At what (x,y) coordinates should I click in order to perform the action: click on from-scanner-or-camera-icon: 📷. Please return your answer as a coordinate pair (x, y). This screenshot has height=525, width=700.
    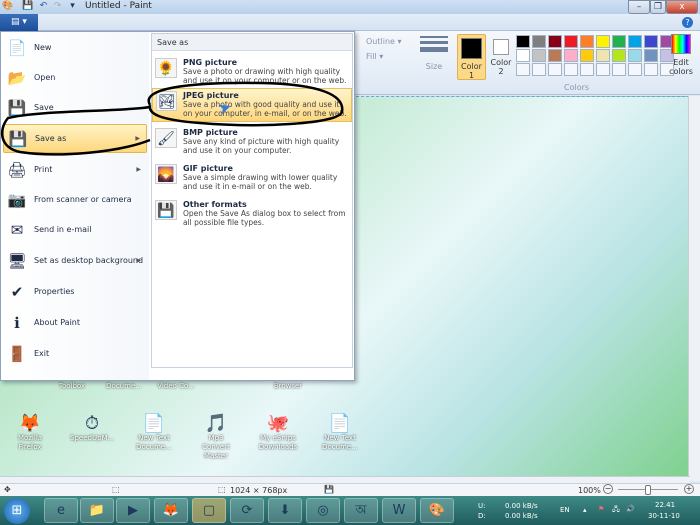
    Looking at the image, I should click on (17, 199).